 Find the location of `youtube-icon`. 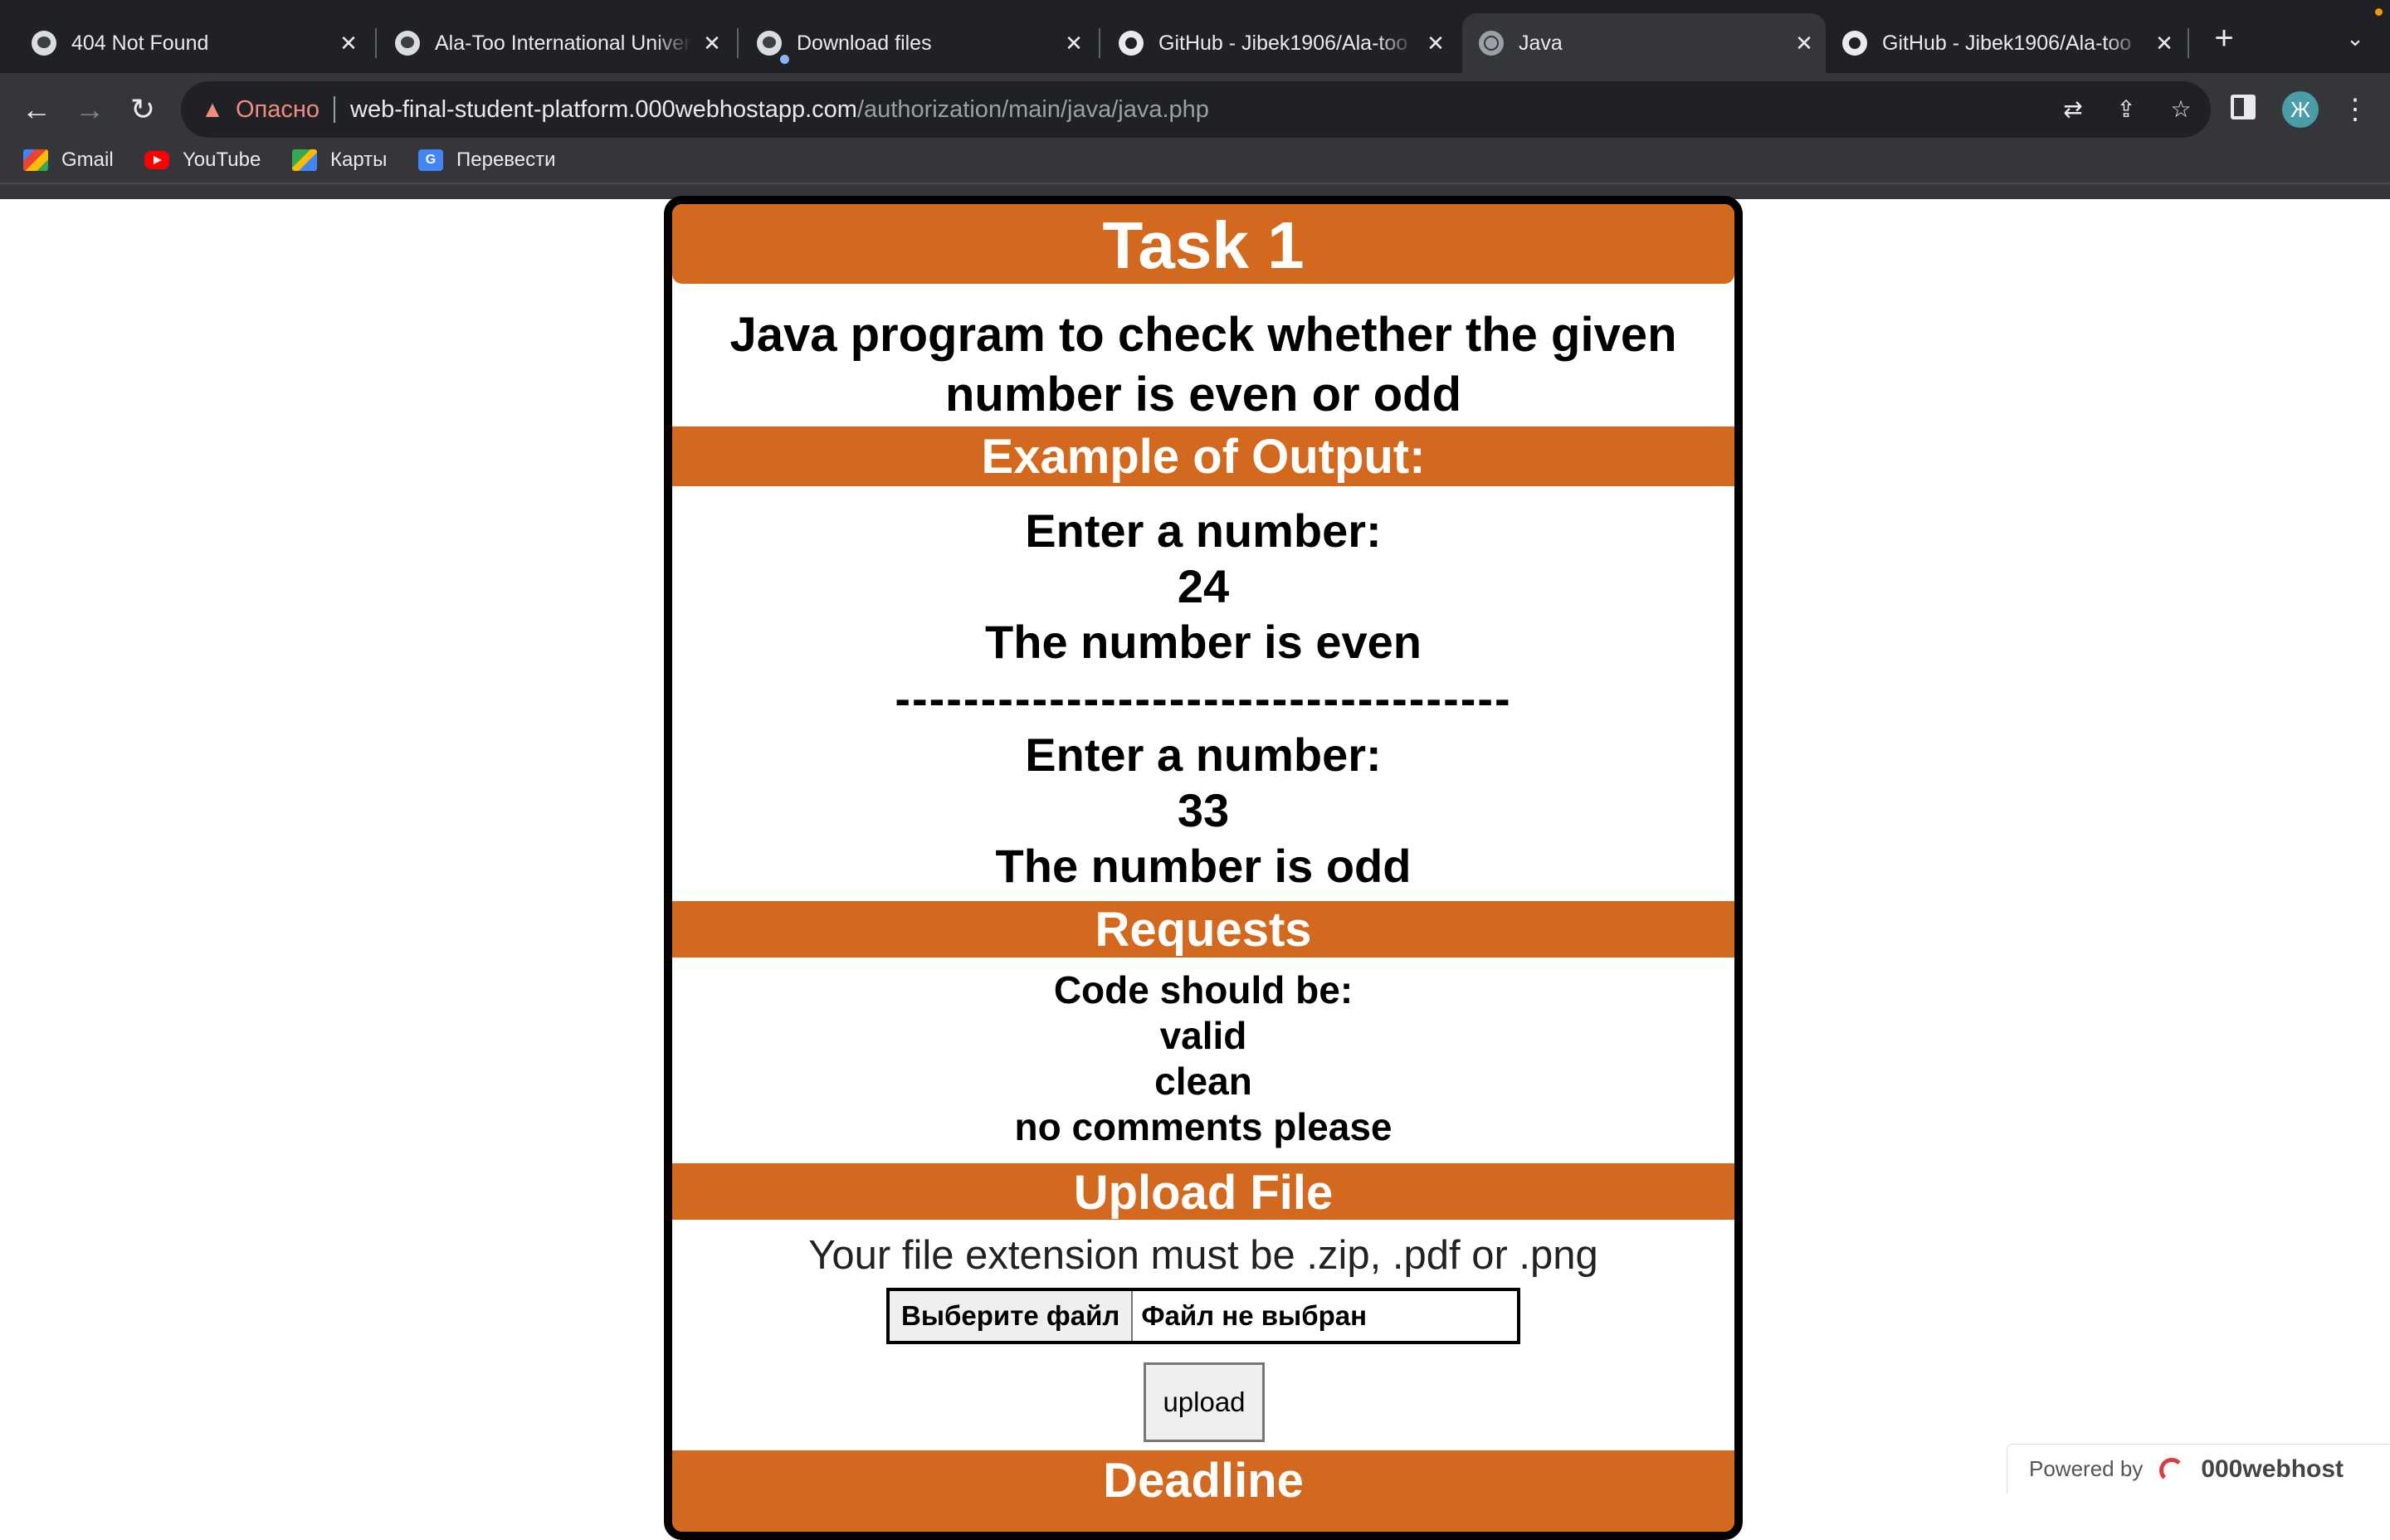

youtube-icon is located at coordinates (157, 160).